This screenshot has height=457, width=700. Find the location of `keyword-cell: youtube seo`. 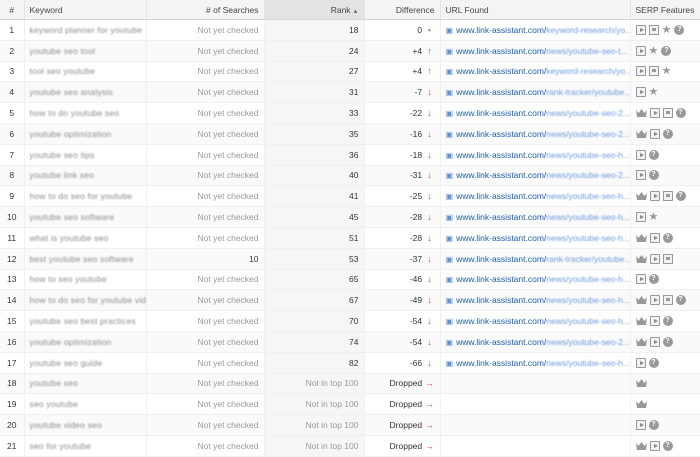

keyword-cell: youtube seo is located at coordinates (85, 384).